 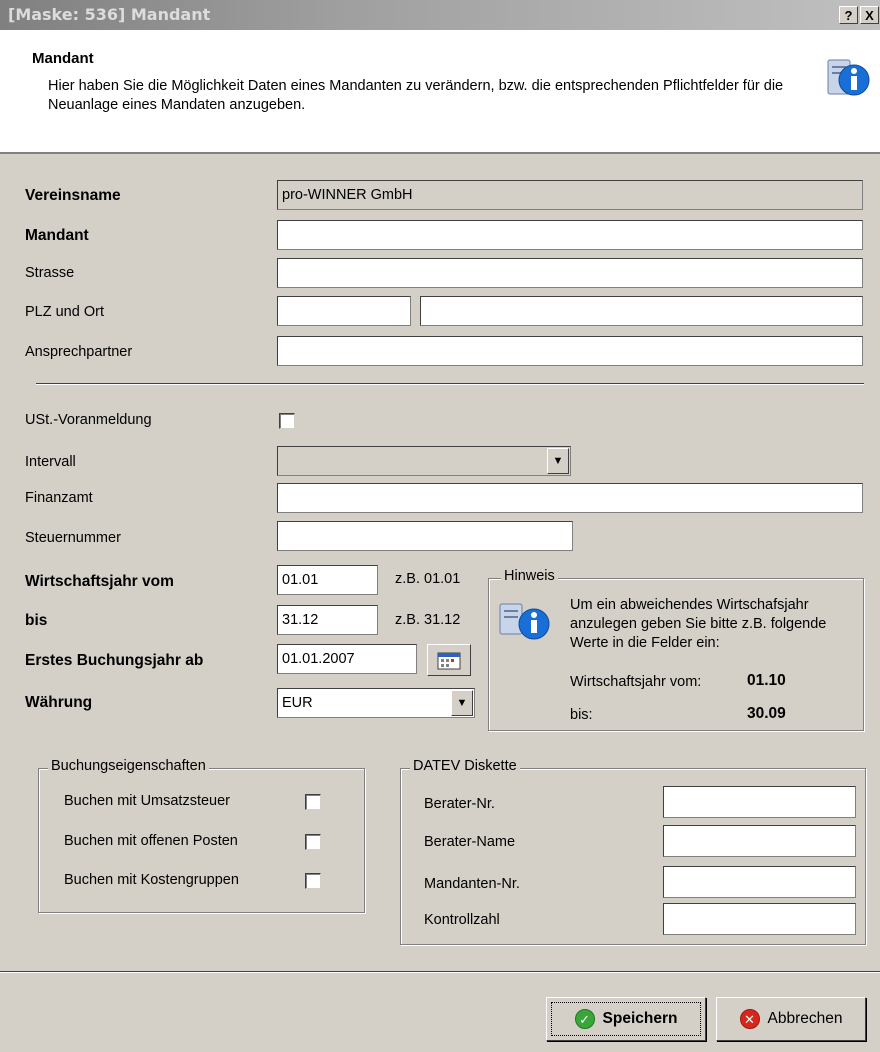 I want to click on wj-vom-label: Wirtschaftsjahr vom, so click(x=99, y=581).